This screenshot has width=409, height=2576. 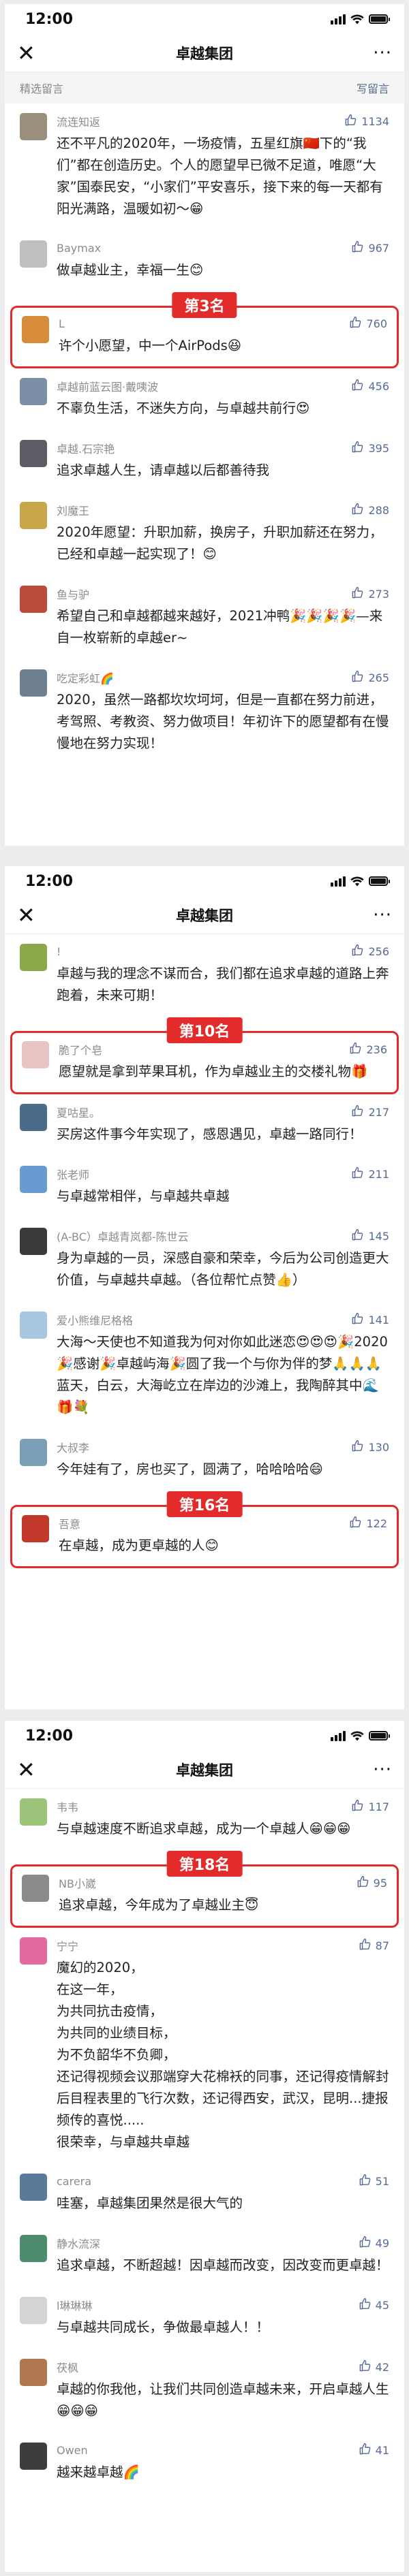 What do you see at coordinates (223, 1523) in the screenshot?
I see `comment-header: 吾意 122` at bounding box center [223, 1523].